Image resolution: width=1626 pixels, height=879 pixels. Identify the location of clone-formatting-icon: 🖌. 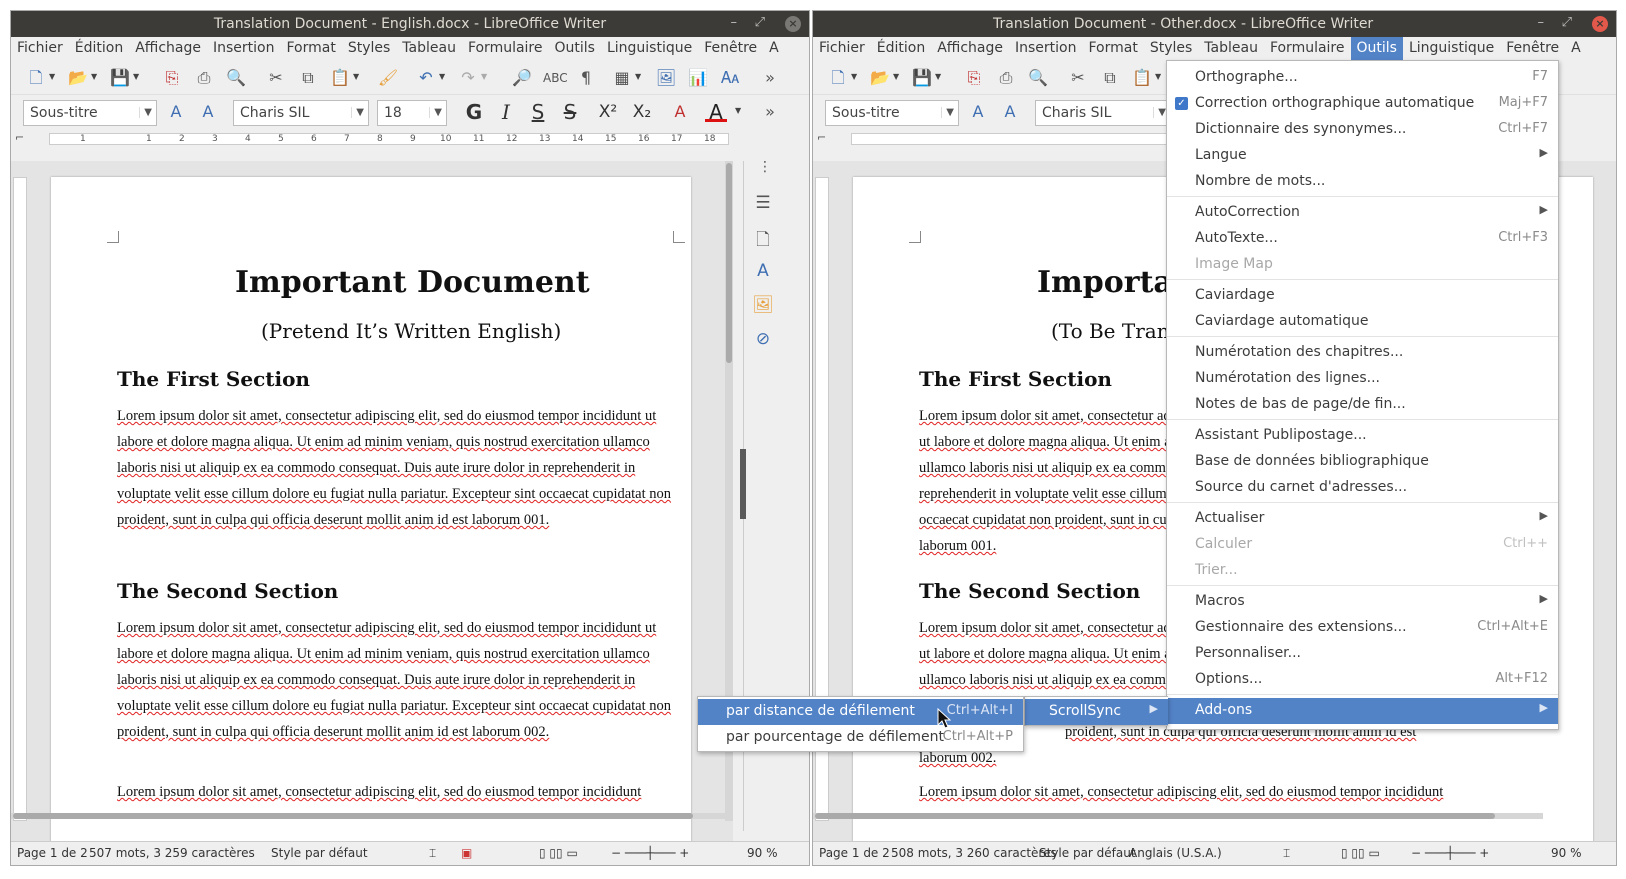
(388, 78).